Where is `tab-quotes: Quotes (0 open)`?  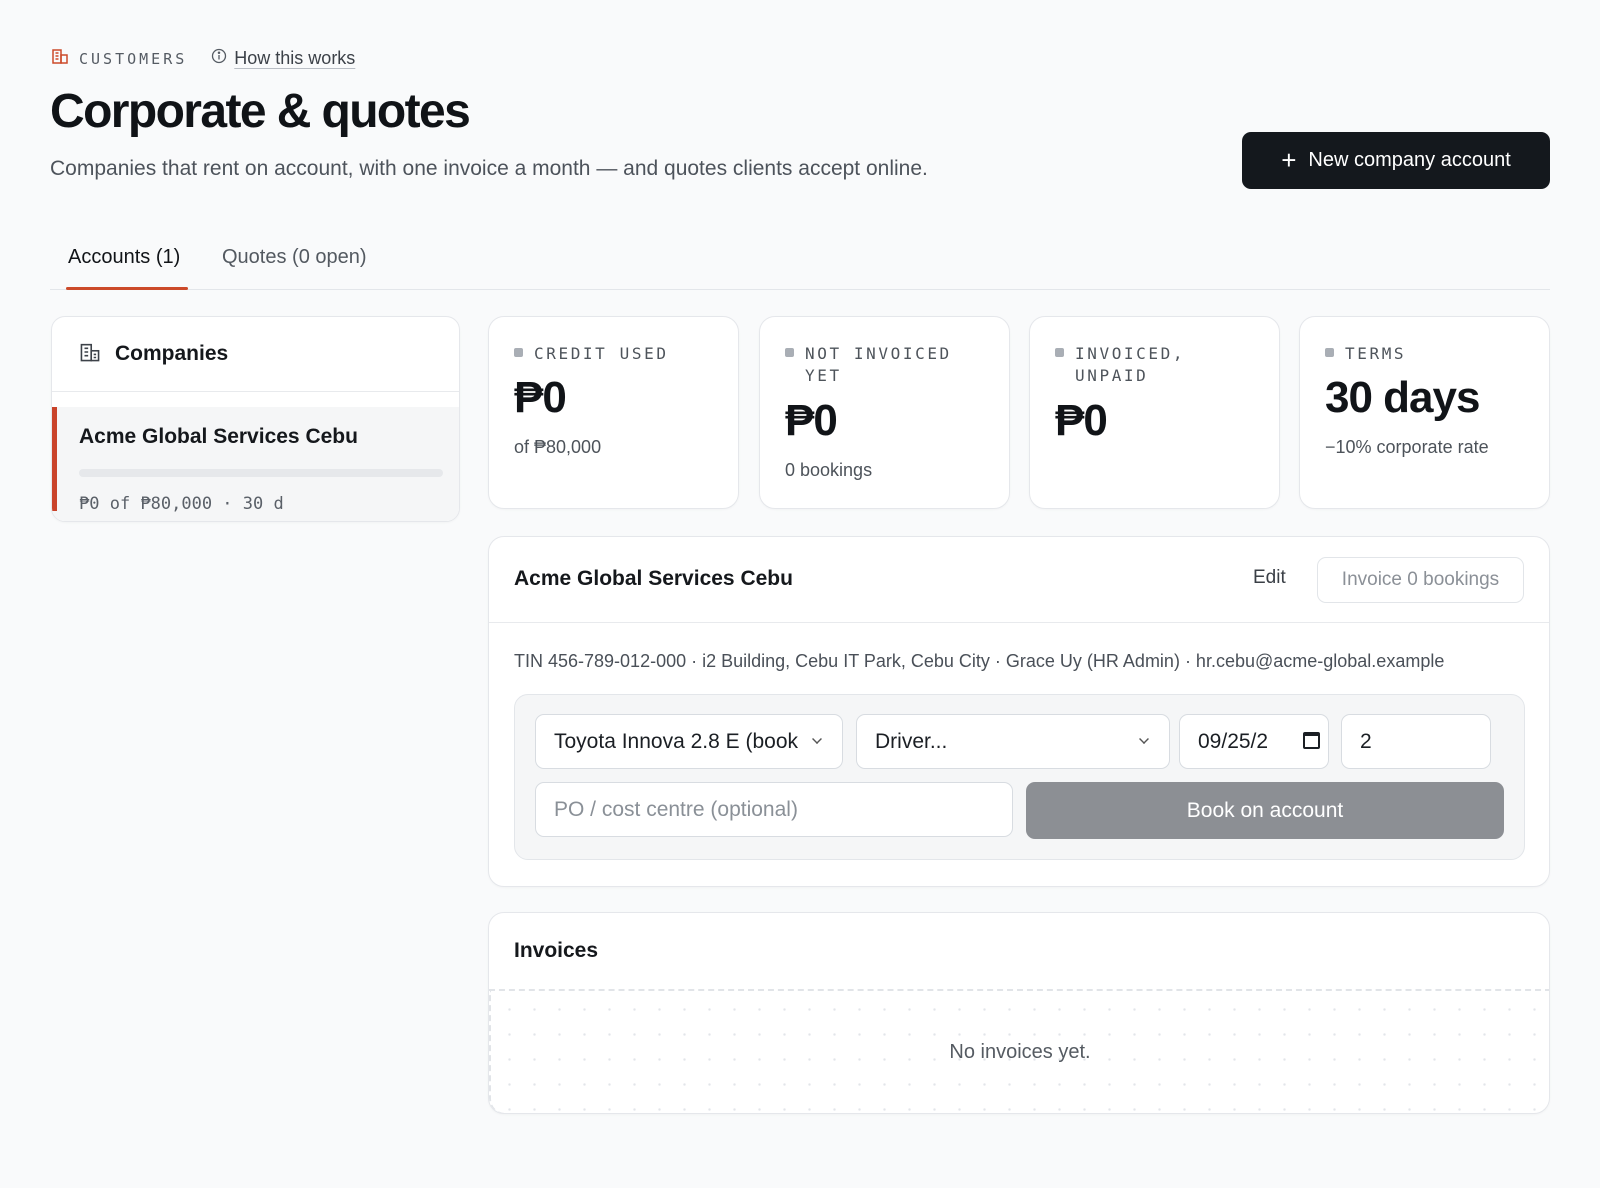
tab-quotes: Quotes (0 open) is located at coordinates (294, 266).